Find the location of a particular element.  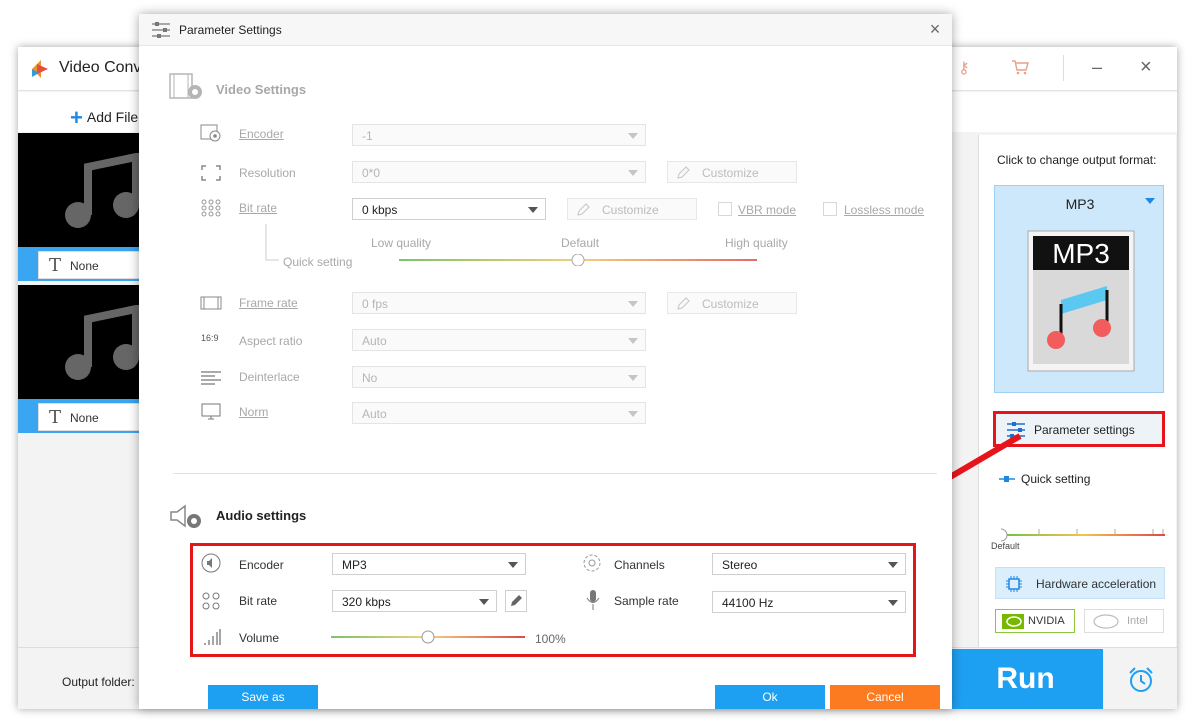

run-button: Run is located at coordinates (1025, 679).